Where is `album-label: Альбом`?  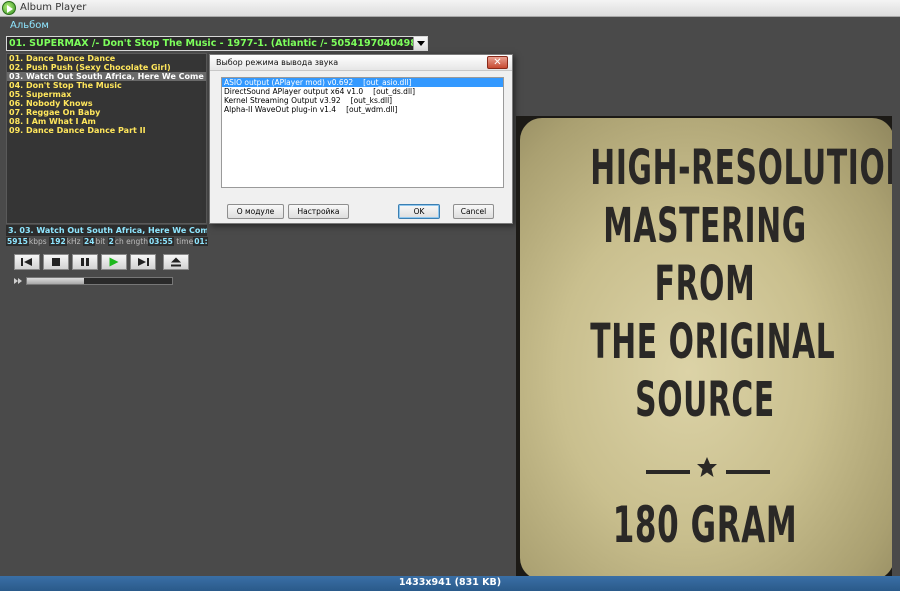
album-label: Альбом is located at coordinates (29, 25).